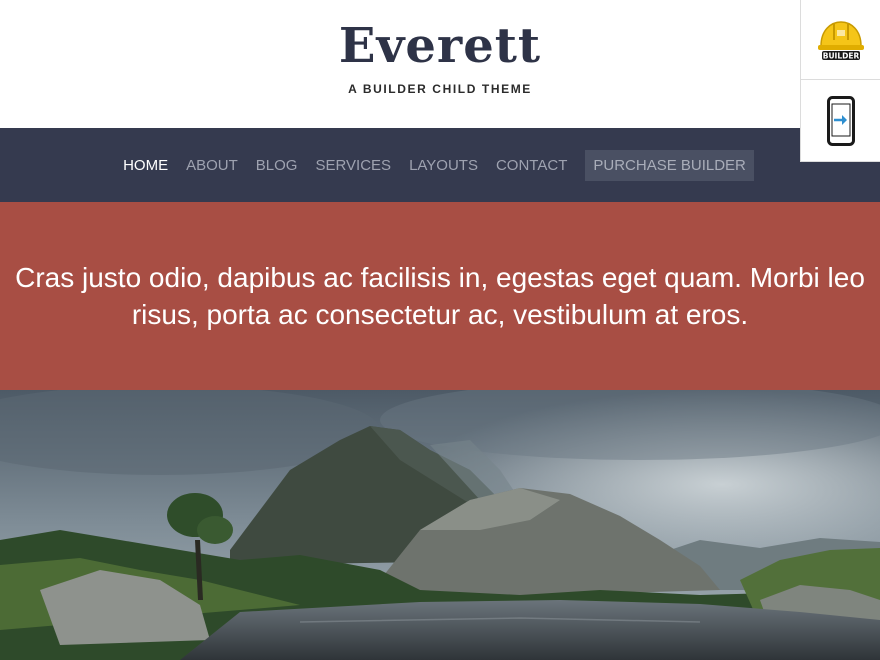 Image resolution: width=880 pixels, height=660 pixels. Describe the element at coordinates (440, 46) in the screenshot. I see `site-title: Everett` at that location.